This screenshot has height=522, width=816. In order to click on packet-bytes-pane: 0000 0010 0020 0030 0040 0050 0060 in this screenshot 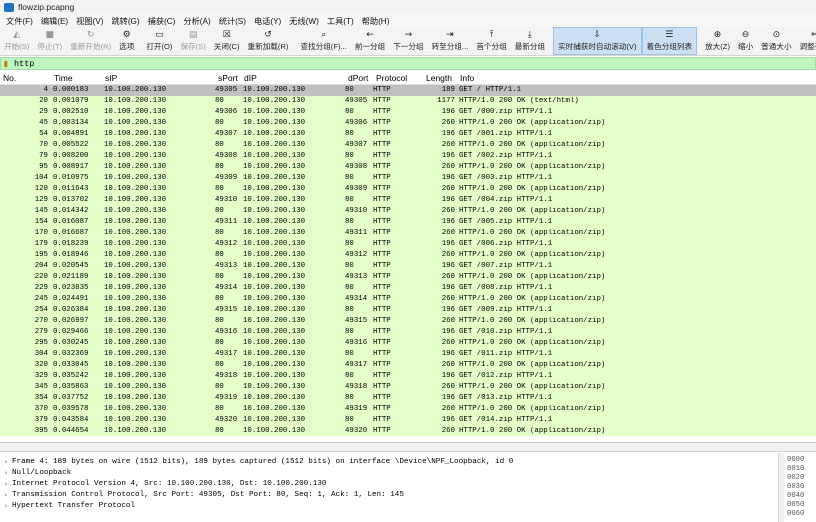, I will do `click(800, 487)`.